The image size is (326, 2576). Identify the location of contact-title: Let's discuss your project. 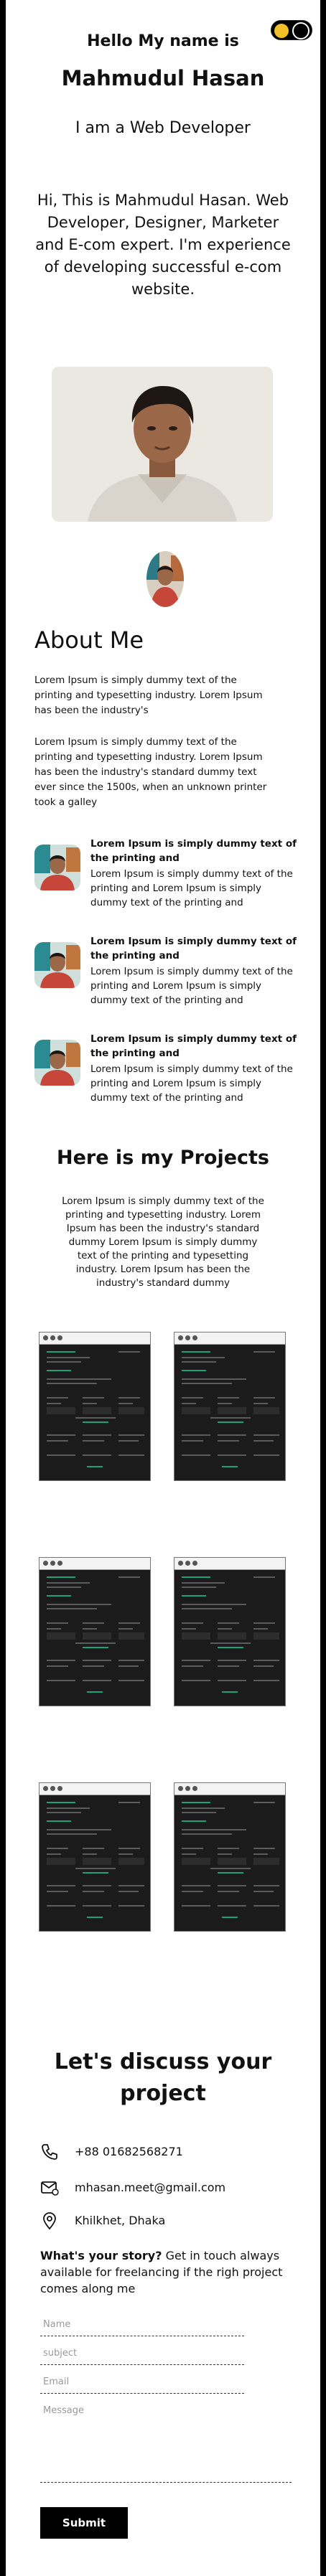
(163, 2077).